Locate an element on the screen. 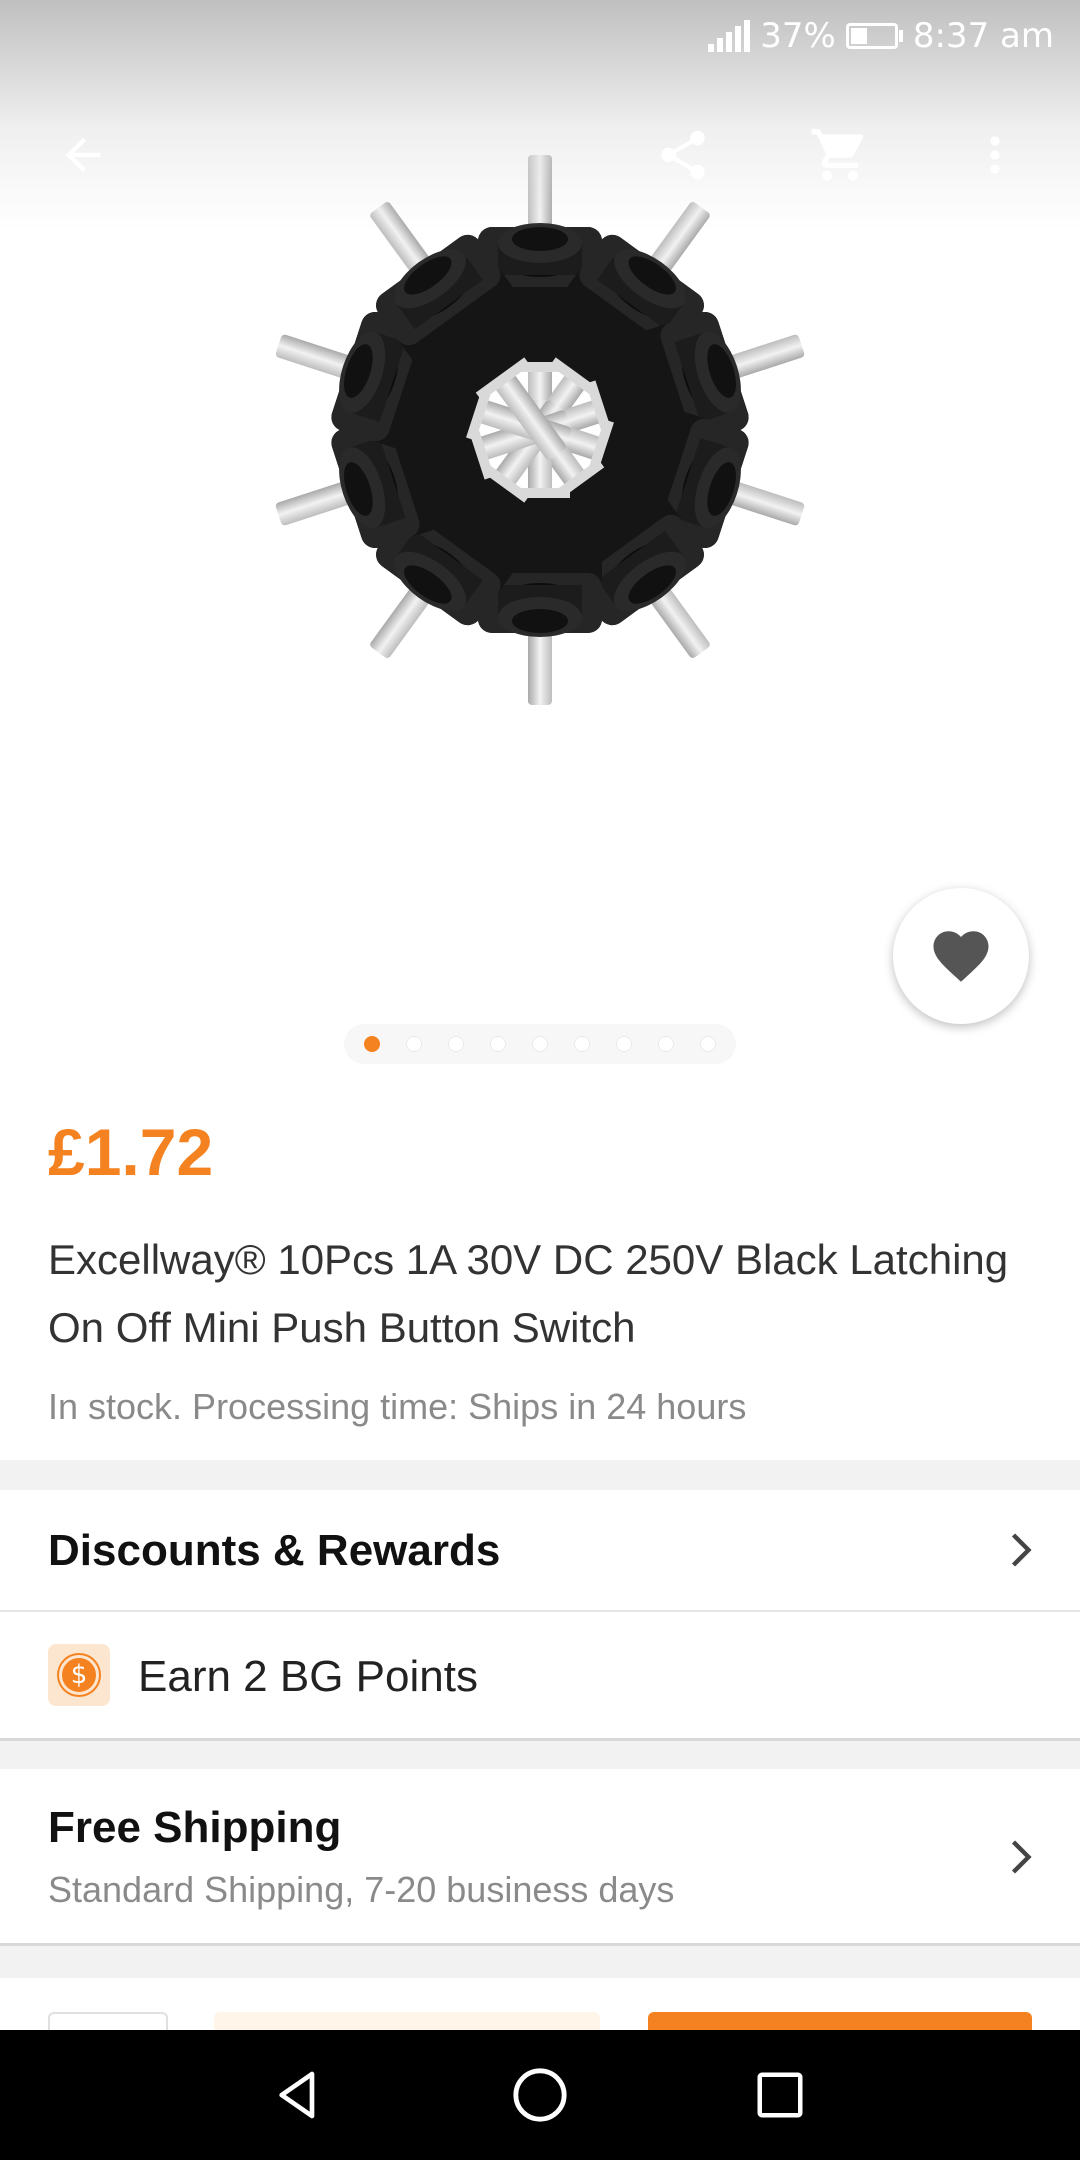 The width and height of the screenshot is (1080, 2160). image-pagination is located at coordinates (540, 1044).